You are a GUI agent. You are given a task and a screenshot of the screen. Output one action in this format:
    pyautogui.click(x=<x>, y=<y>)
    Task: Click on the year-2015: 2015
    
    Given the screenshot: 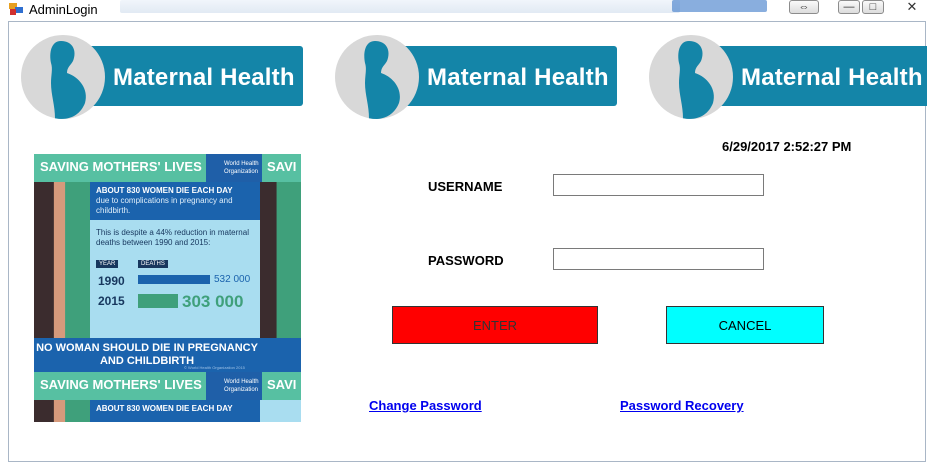 What is the action you would take?
    pyautogui.click(x=111, y=301)
    